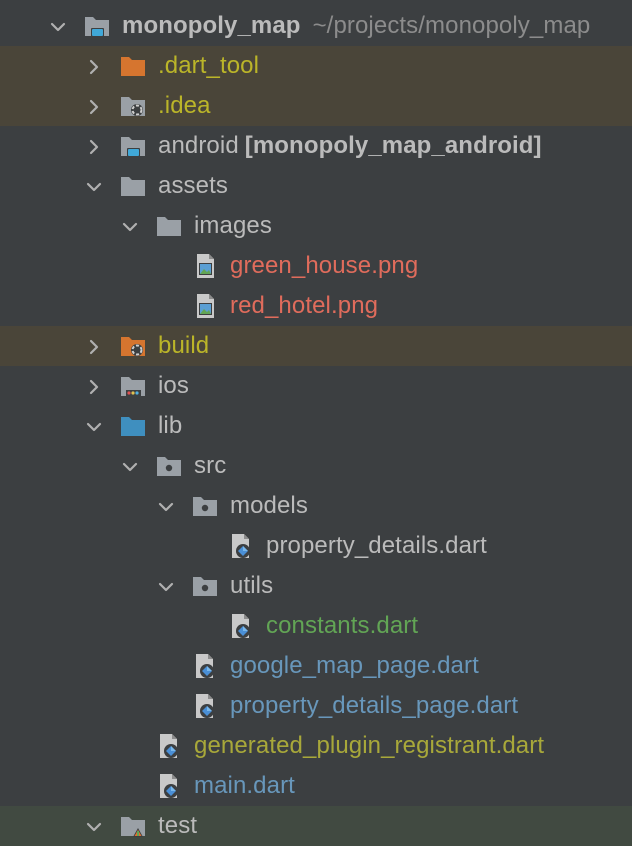 The width and height of the screenshot is (632, 846). Describe the element at coordinates (316, 66) in the screenshot. I see `tree-row: .dart_tool` at that location.